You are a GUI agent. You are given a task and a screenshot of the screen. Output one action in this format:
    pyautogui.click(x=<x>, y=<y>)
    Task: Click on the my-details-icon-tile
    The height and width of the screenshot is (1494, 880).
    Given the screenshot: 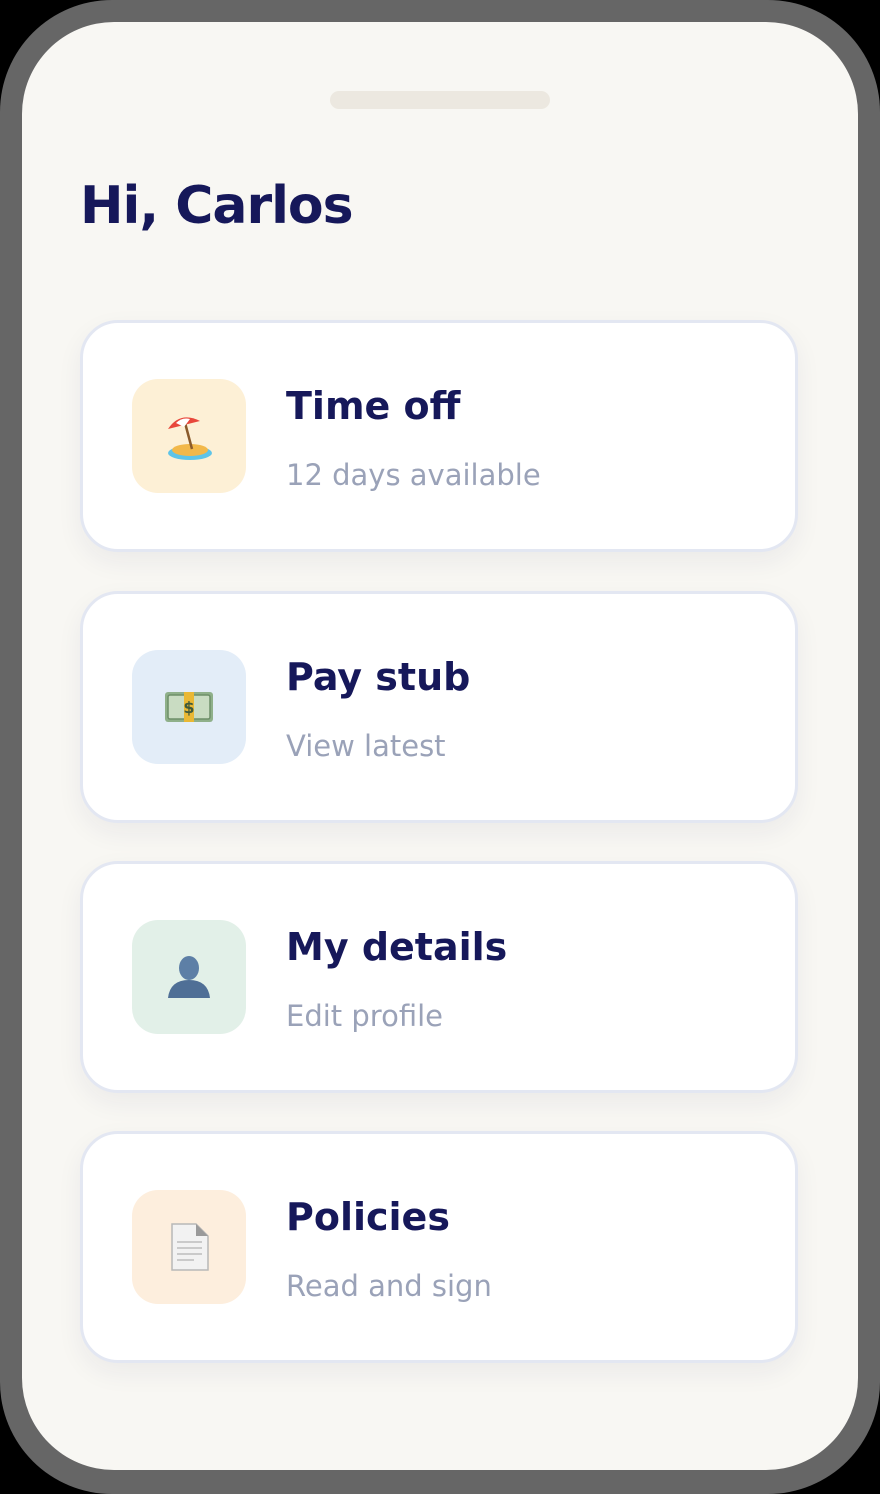 What is the action you would take?
    pyautogui.click(x=189, y=977)
    